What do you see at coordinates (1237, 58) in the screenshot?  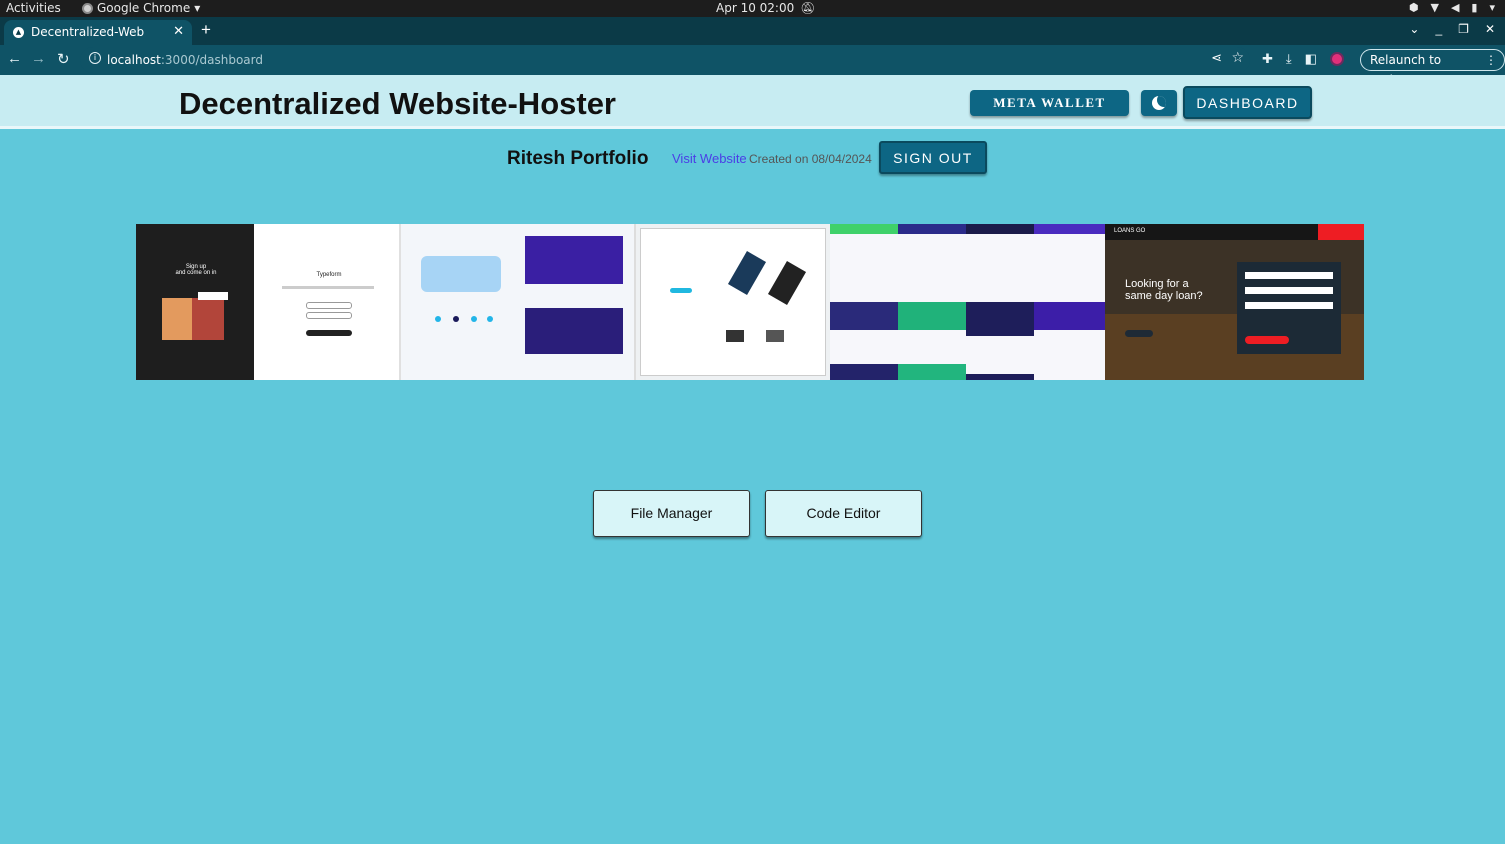 I see `bookmark-star-icon: ☆` at bounding box center [1237, 58].